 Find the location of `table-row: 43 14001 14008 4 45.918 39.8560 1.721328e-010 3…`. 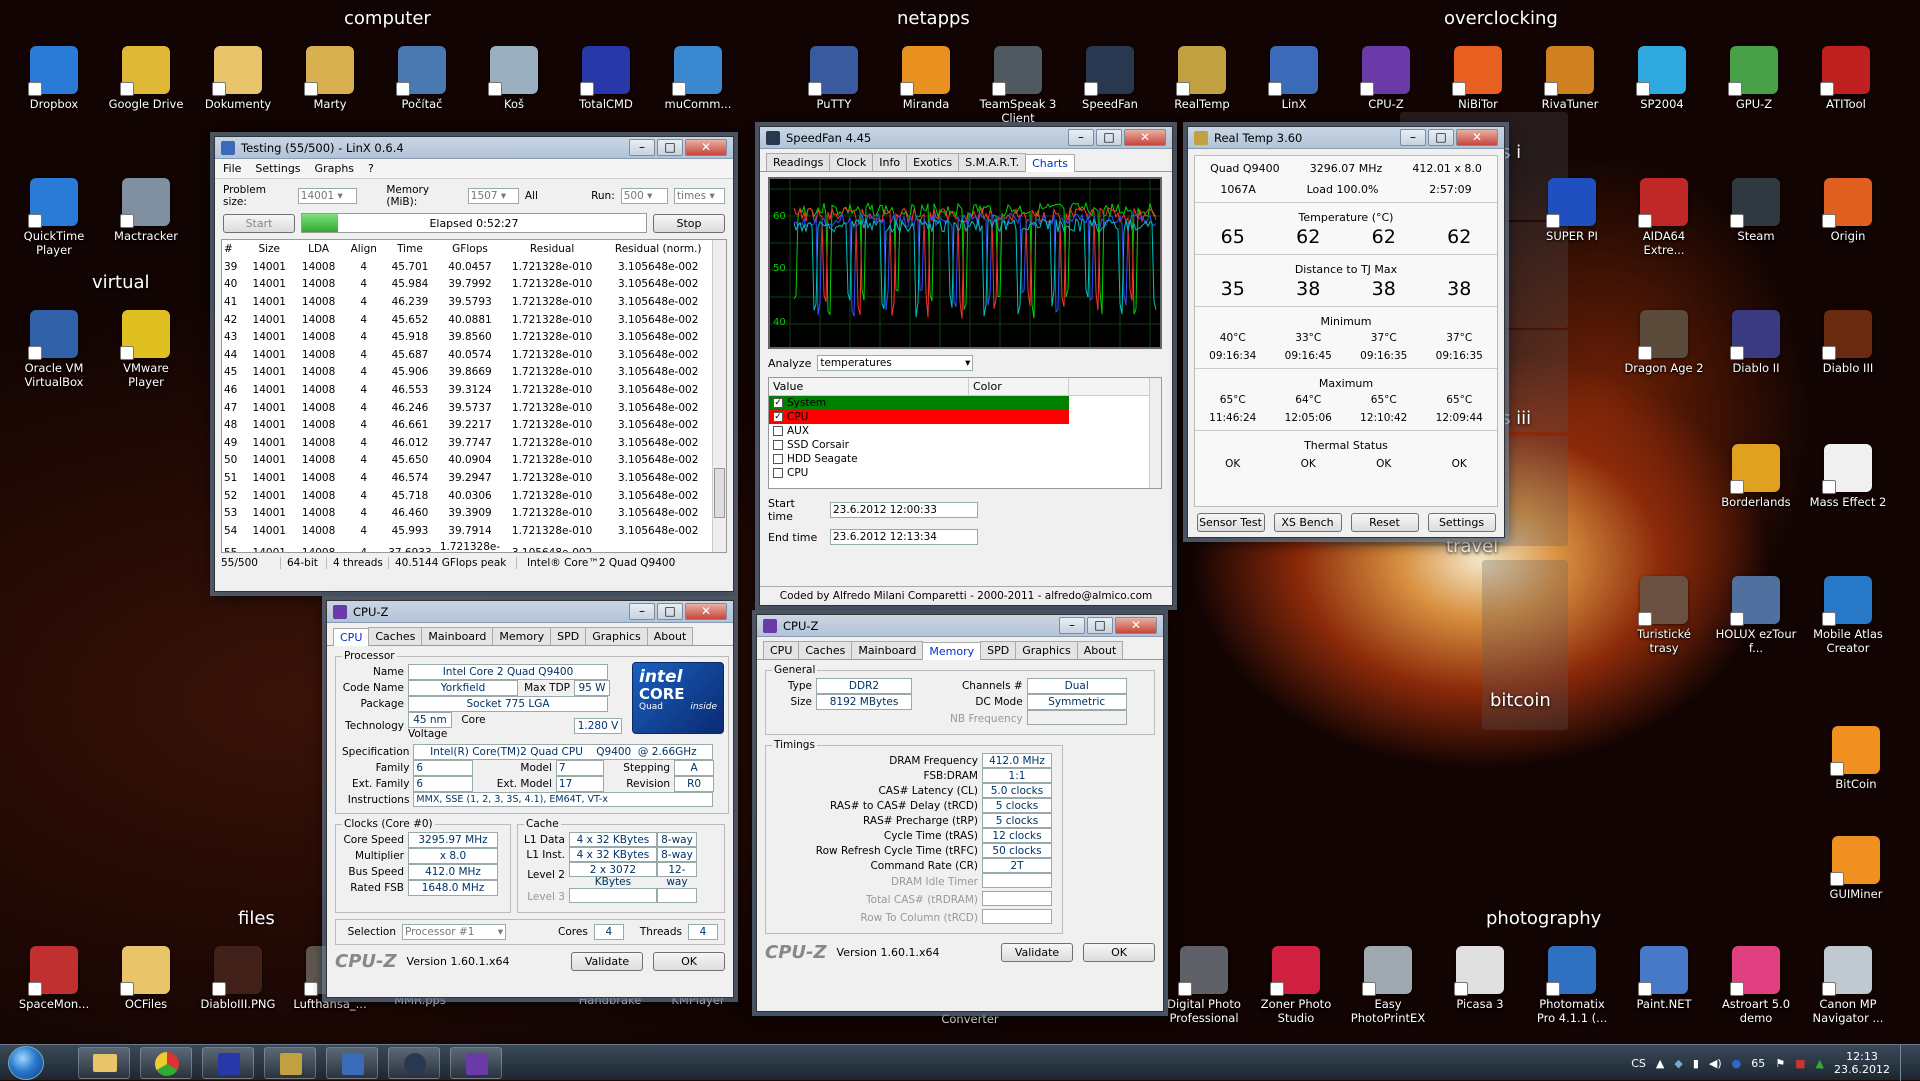

table-row: 43 14001 14008 4 45.918 39.8560 1.721328e-010 3… is located at coordinates (469, 337).